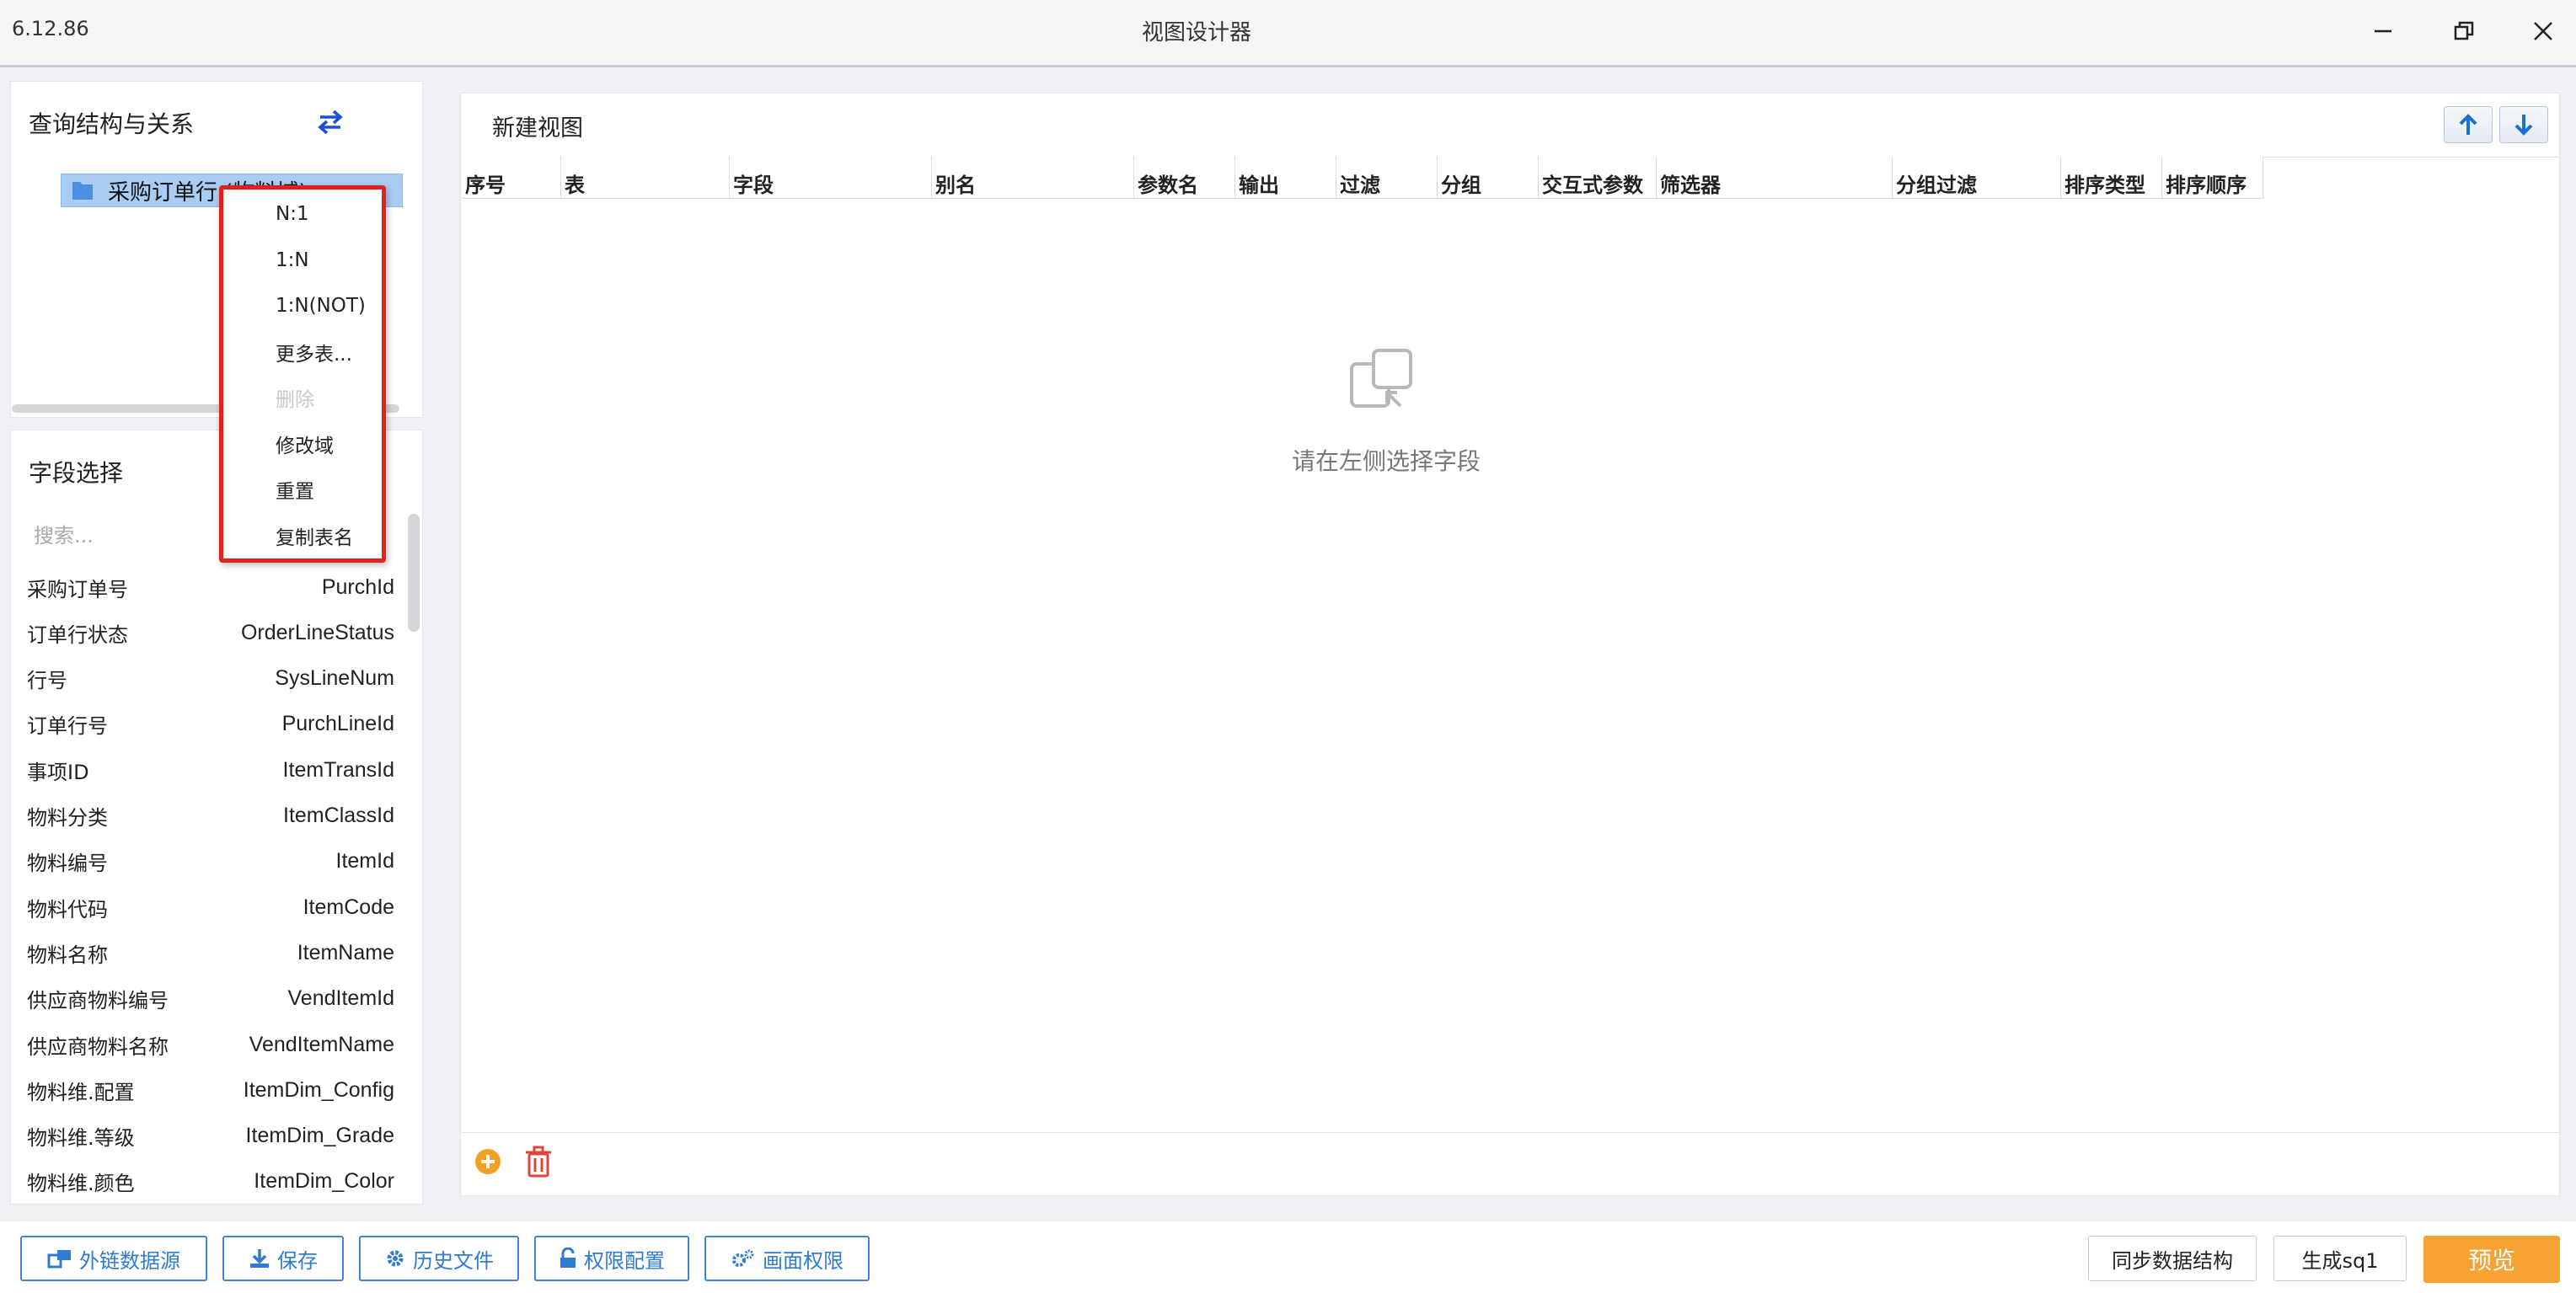 The height and width of the screenshot is (1293, 2576). What do you see at coordinates (211, 1090) in the screenshot?
I see `field-row: 物料维.配置 ItemDim_Config` at bounding box center [211, 1090].